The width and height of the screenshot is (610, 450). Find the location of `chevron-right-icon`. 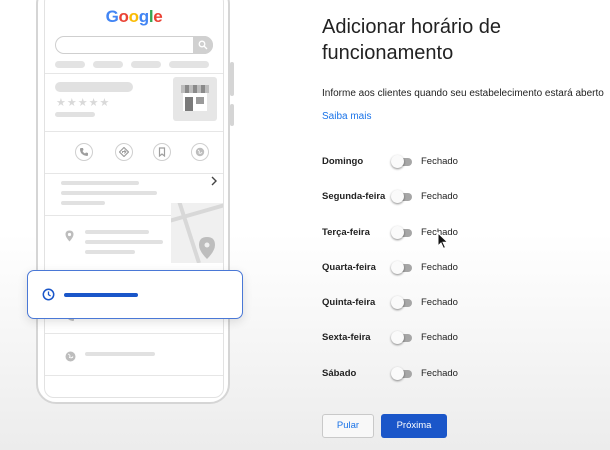

chevron-right-icon is located at coordinates (214, 181).